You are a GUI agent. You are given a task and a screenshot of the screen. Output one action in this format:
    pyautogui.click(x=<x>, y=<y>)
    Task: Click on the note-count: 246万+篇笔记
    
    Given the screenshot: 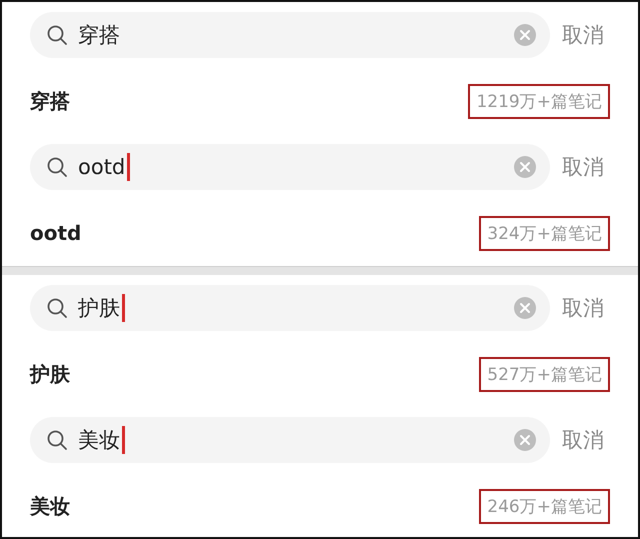 What is the action you would take?
    pyautogui.click(x=544, y=506)
    